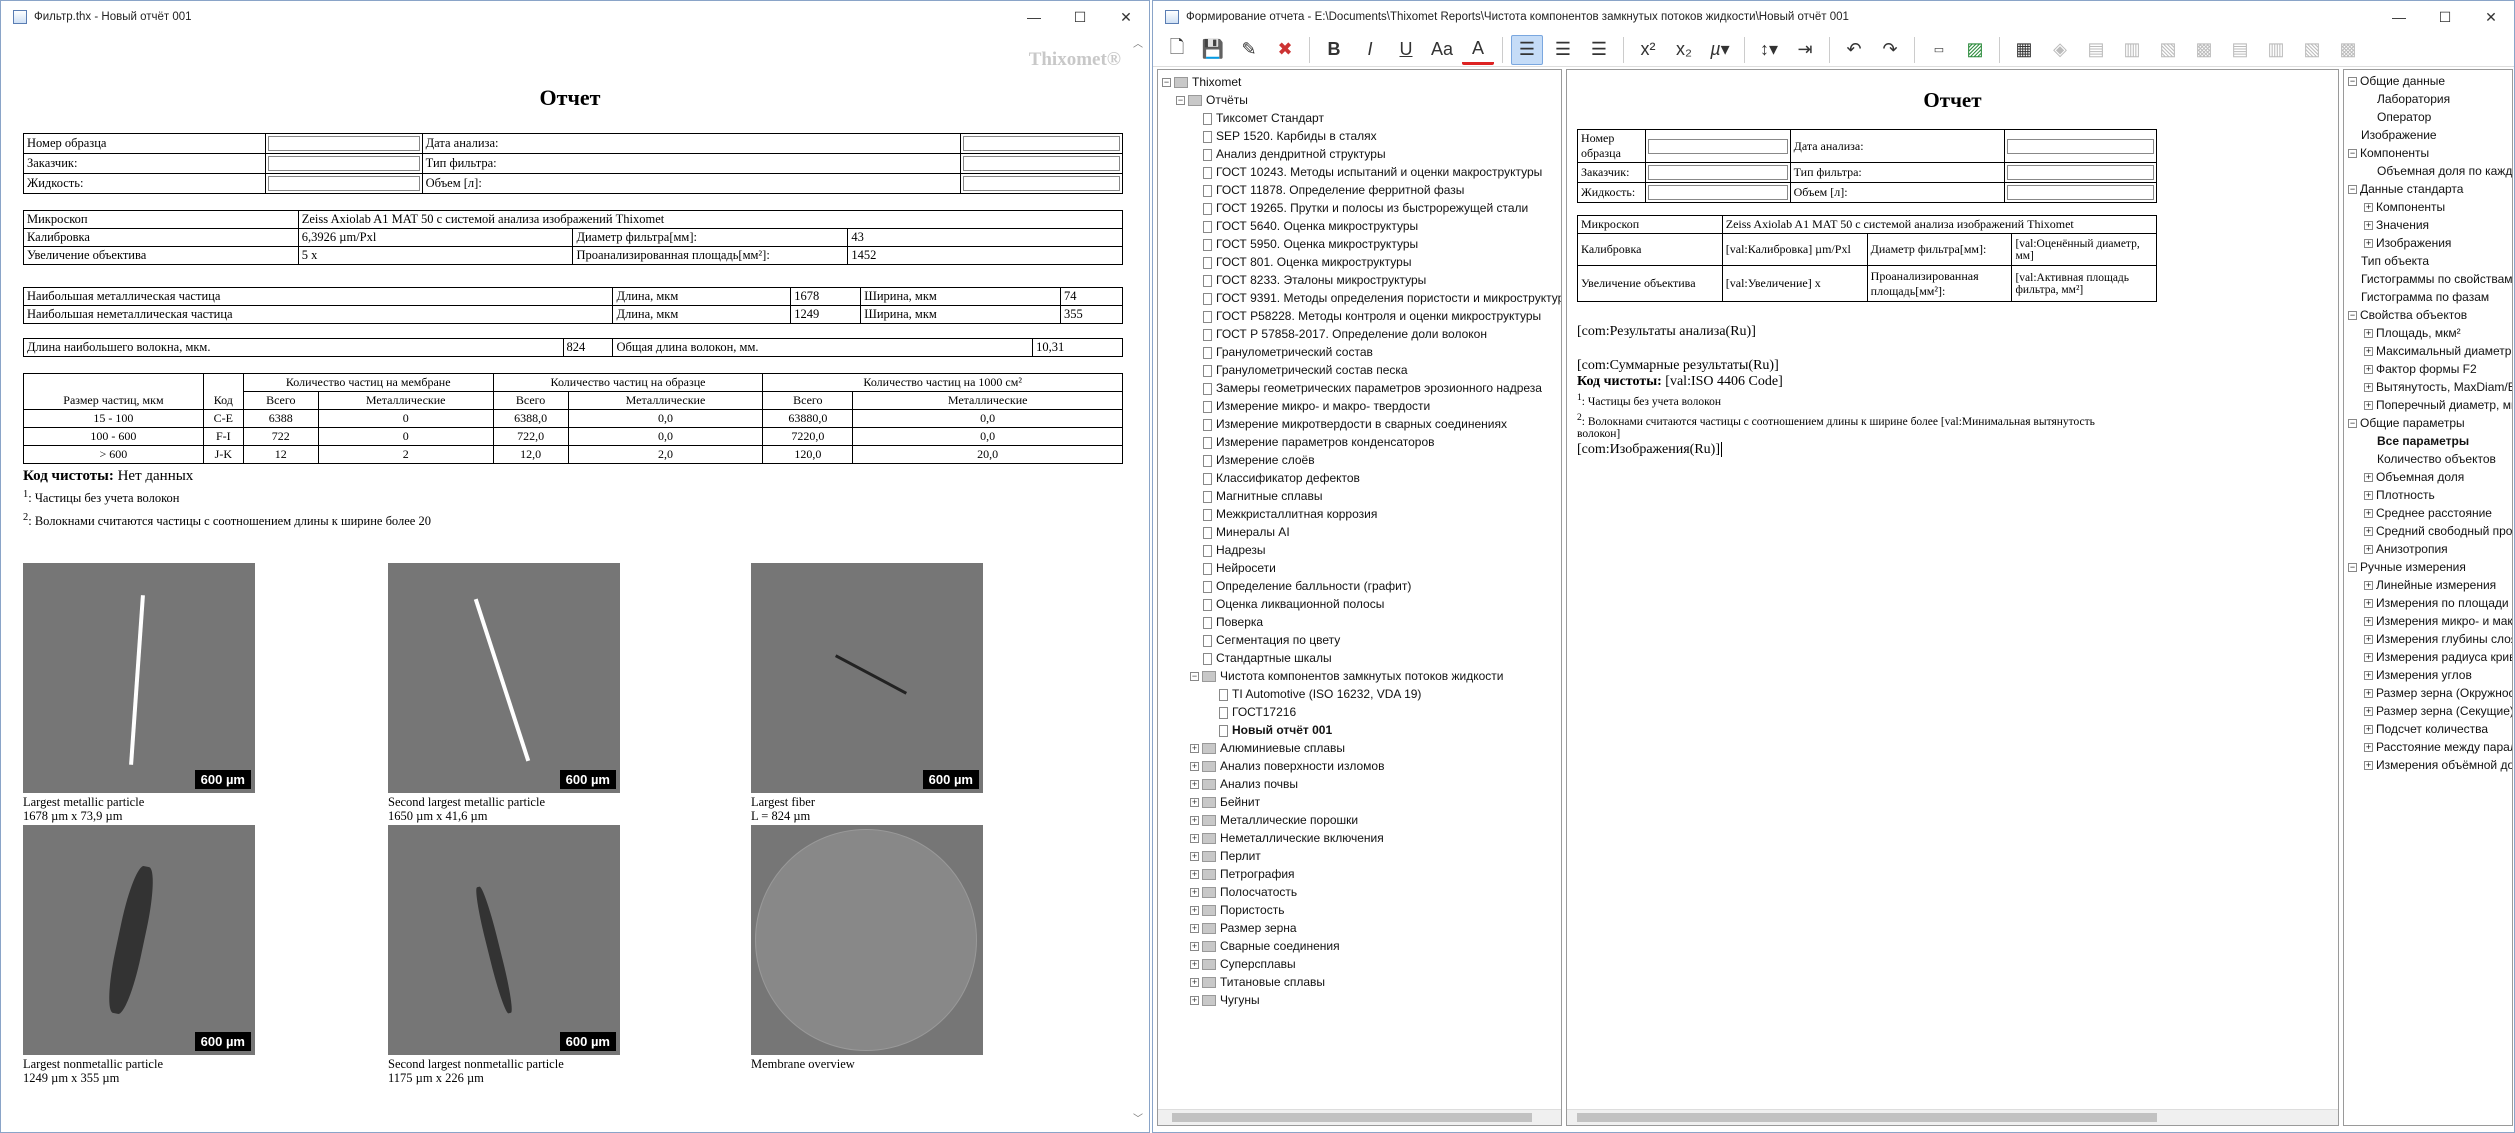 The image size is (2515, 1133). I want to click on property-item: + Измерения объёмной доли, so click(2429, 765).